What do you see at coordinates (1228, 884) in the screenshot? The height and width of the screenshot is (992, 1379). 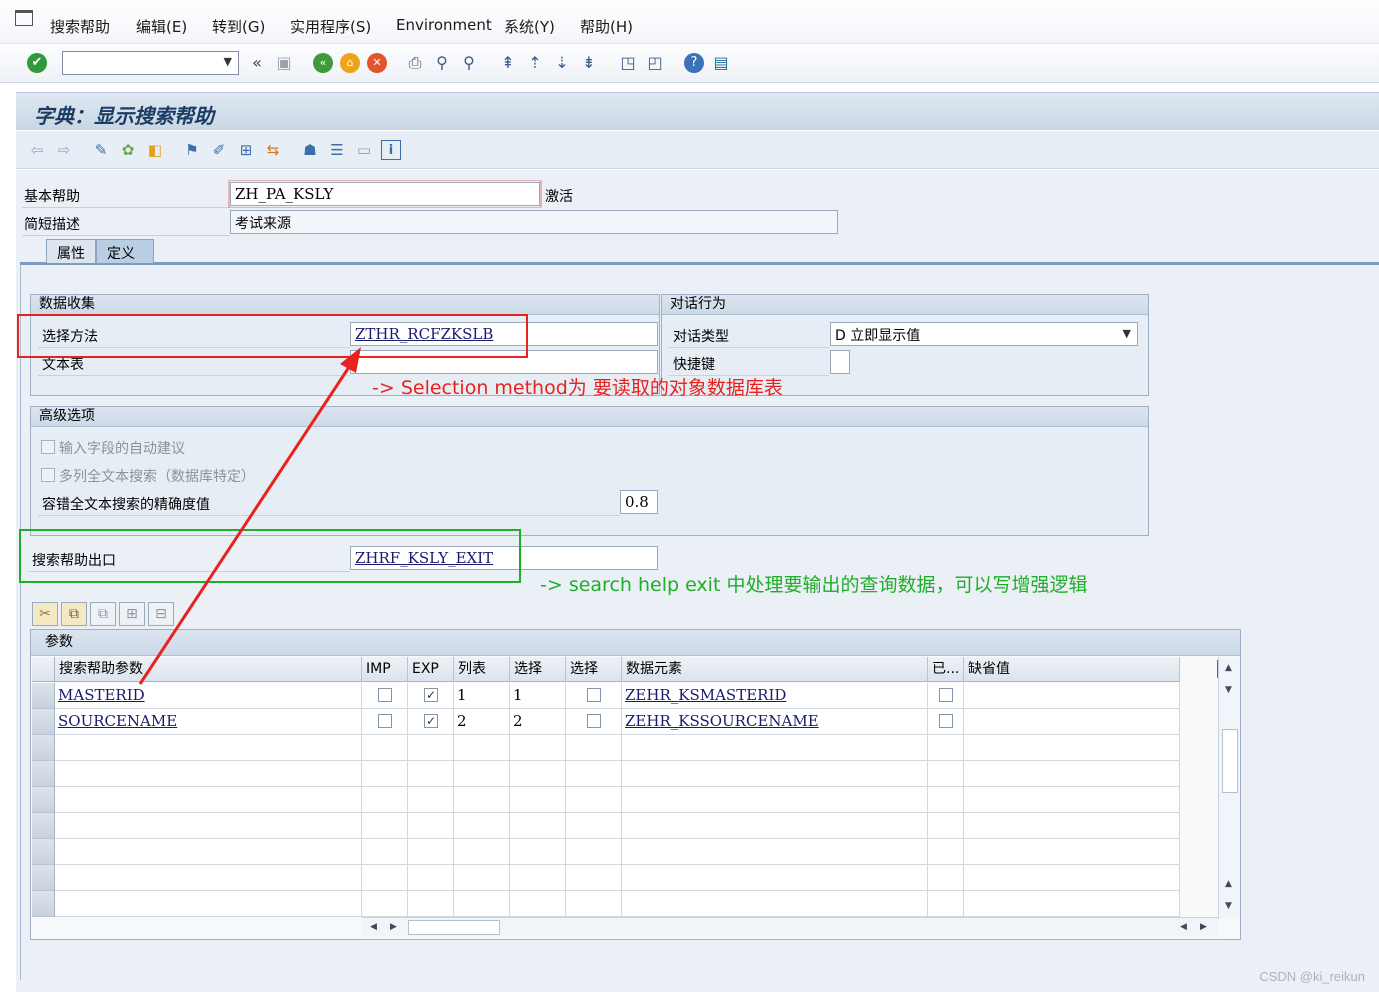 I see `scroll-page-up-icon: ▲` at bounding box center [1228, 884].